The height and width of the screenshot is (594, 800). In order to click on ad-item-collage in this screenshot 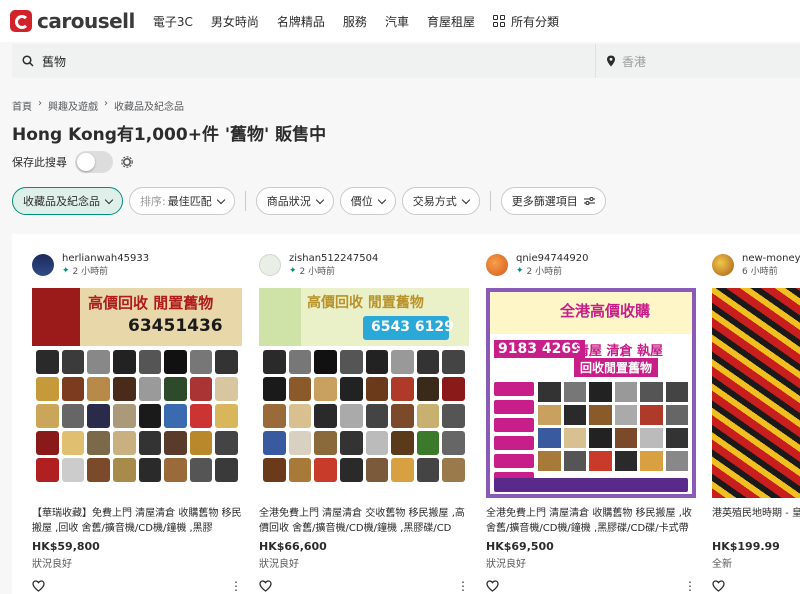, I will do `click(137, 422)`.